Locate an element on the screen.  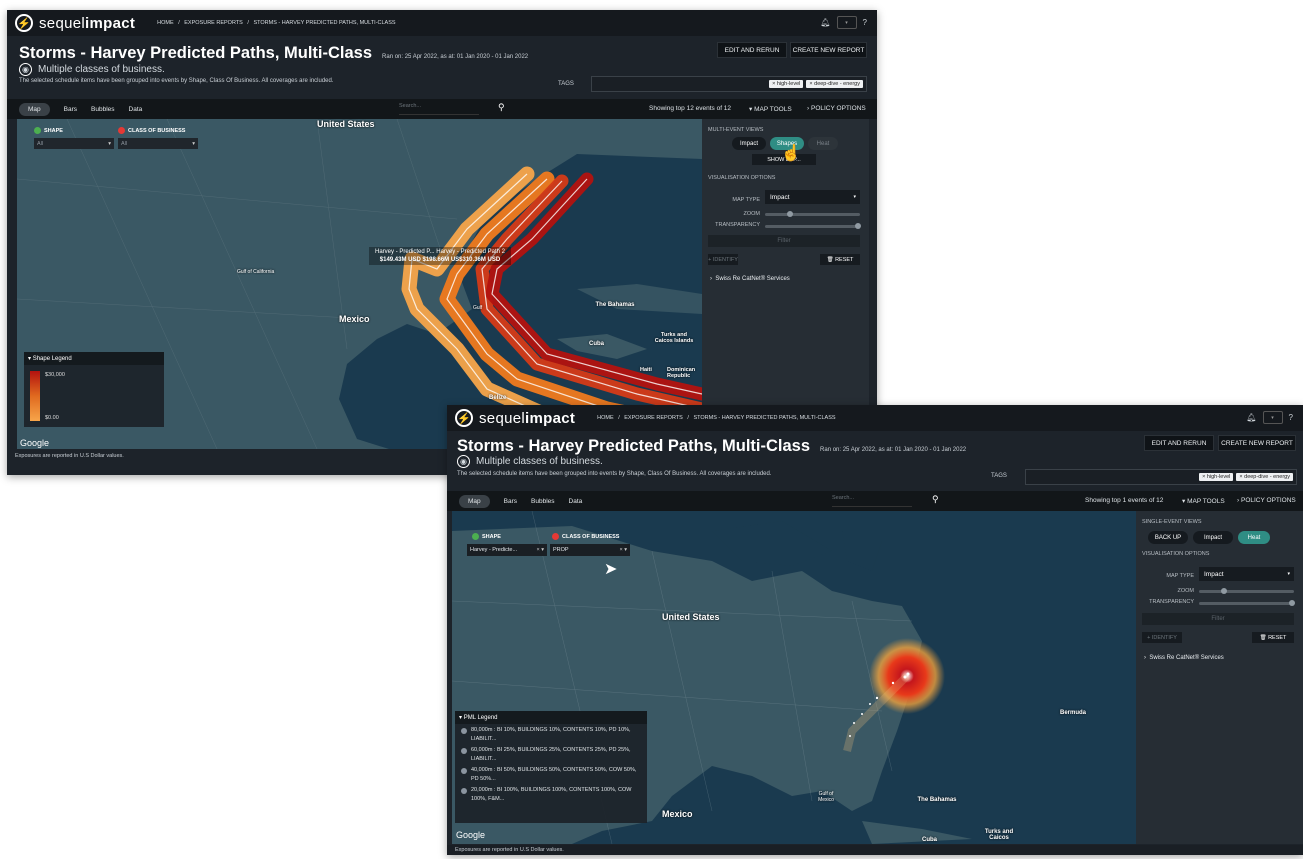
mouse-pointer-icon: ➤ is located at coordinates (611, 569).